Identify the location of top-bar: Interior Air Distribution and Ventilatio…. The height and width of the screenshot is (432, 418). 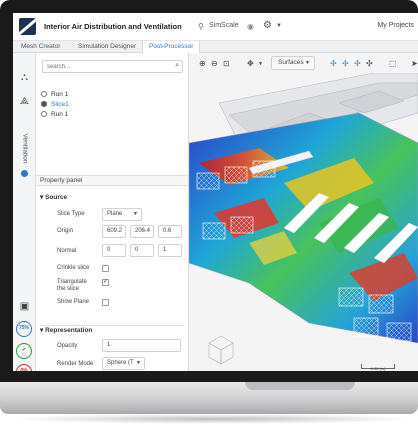
(215, 27).